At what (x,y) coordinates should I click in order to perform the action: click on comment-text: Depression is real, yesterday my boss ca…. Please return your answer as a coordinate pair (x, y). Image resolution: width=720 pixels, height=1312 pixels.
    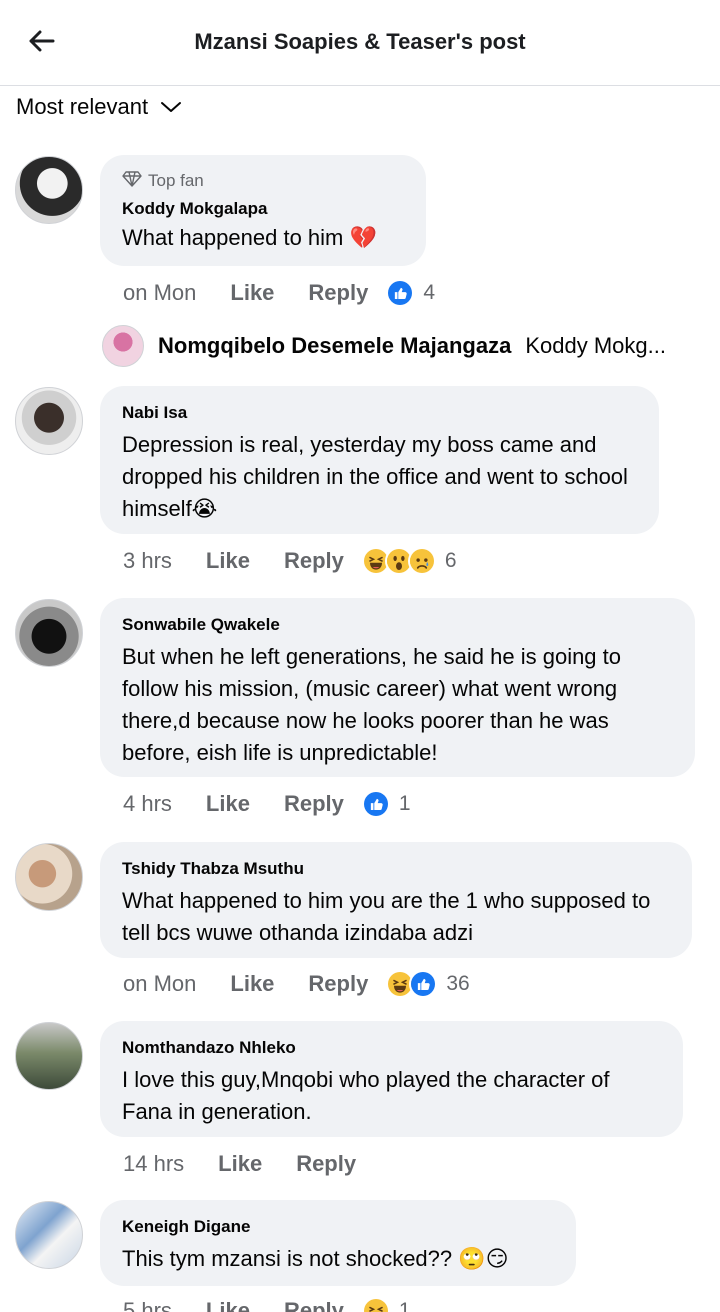
    Looking at the image, I should click on (375, 476).